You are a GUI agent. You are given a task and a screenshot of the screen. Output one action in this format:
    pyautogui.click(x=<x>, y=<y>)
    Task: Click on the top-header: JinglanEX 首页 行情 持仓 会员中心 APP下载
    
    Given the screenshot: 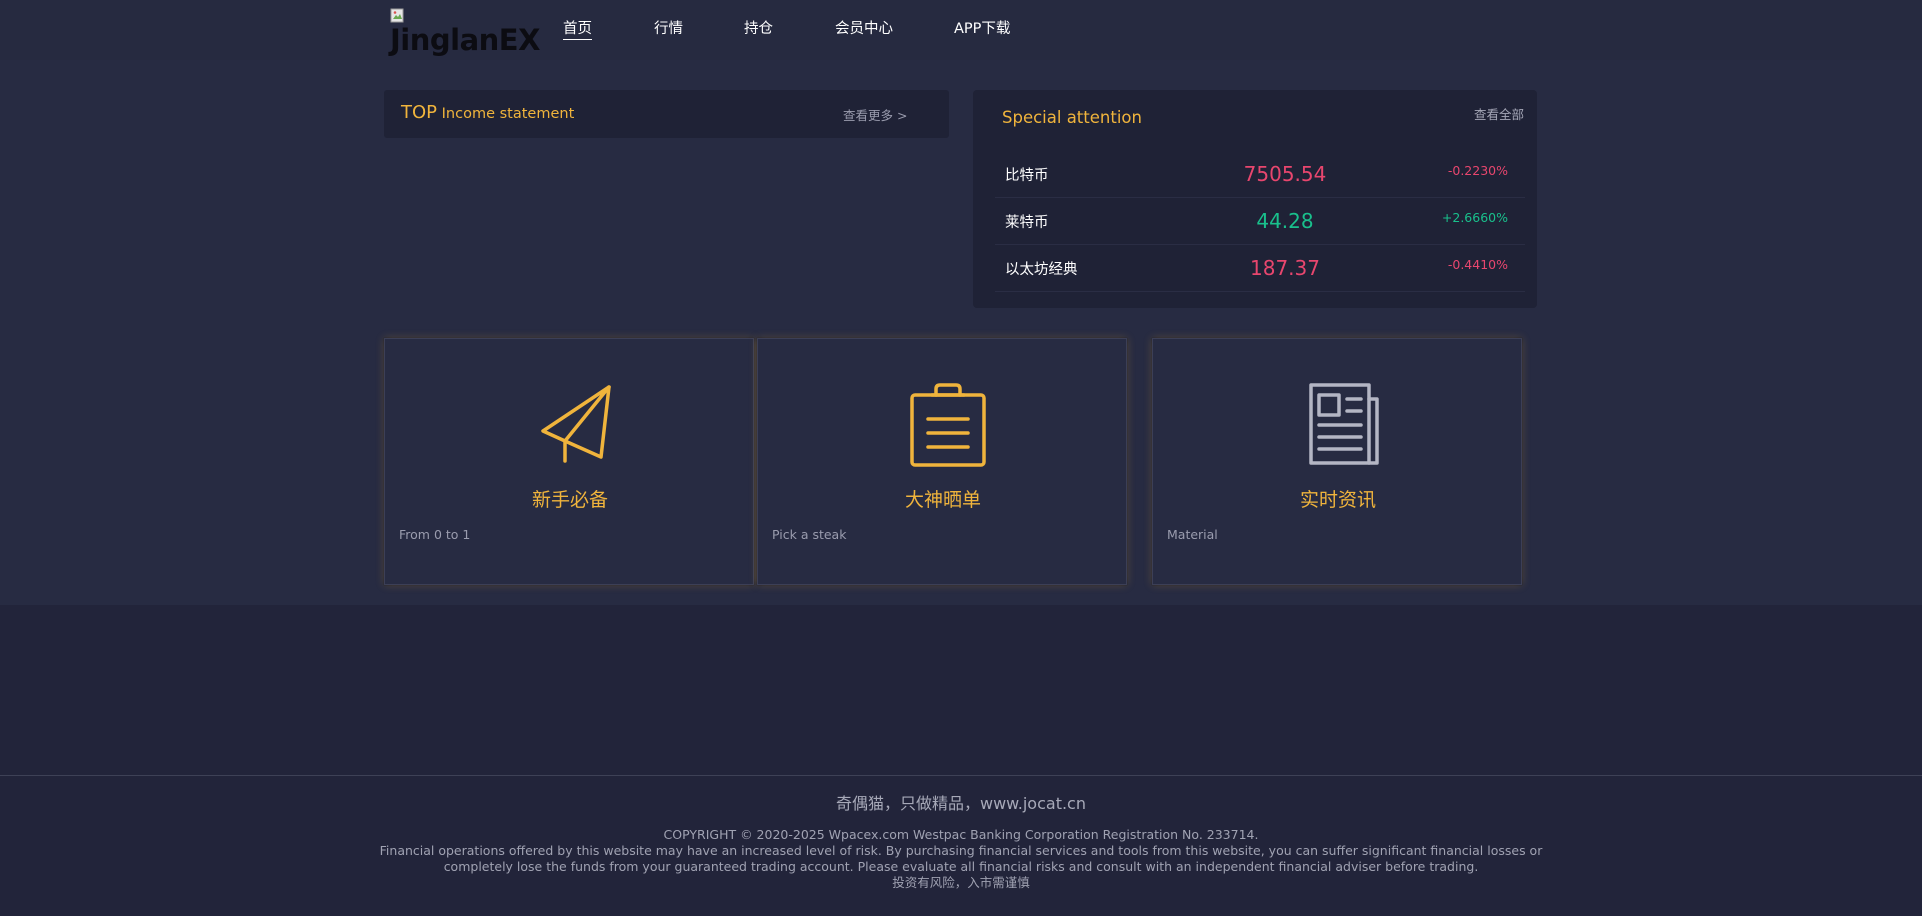 What is the action you would take?
    pyautogui.click(x=961, y=30)
    